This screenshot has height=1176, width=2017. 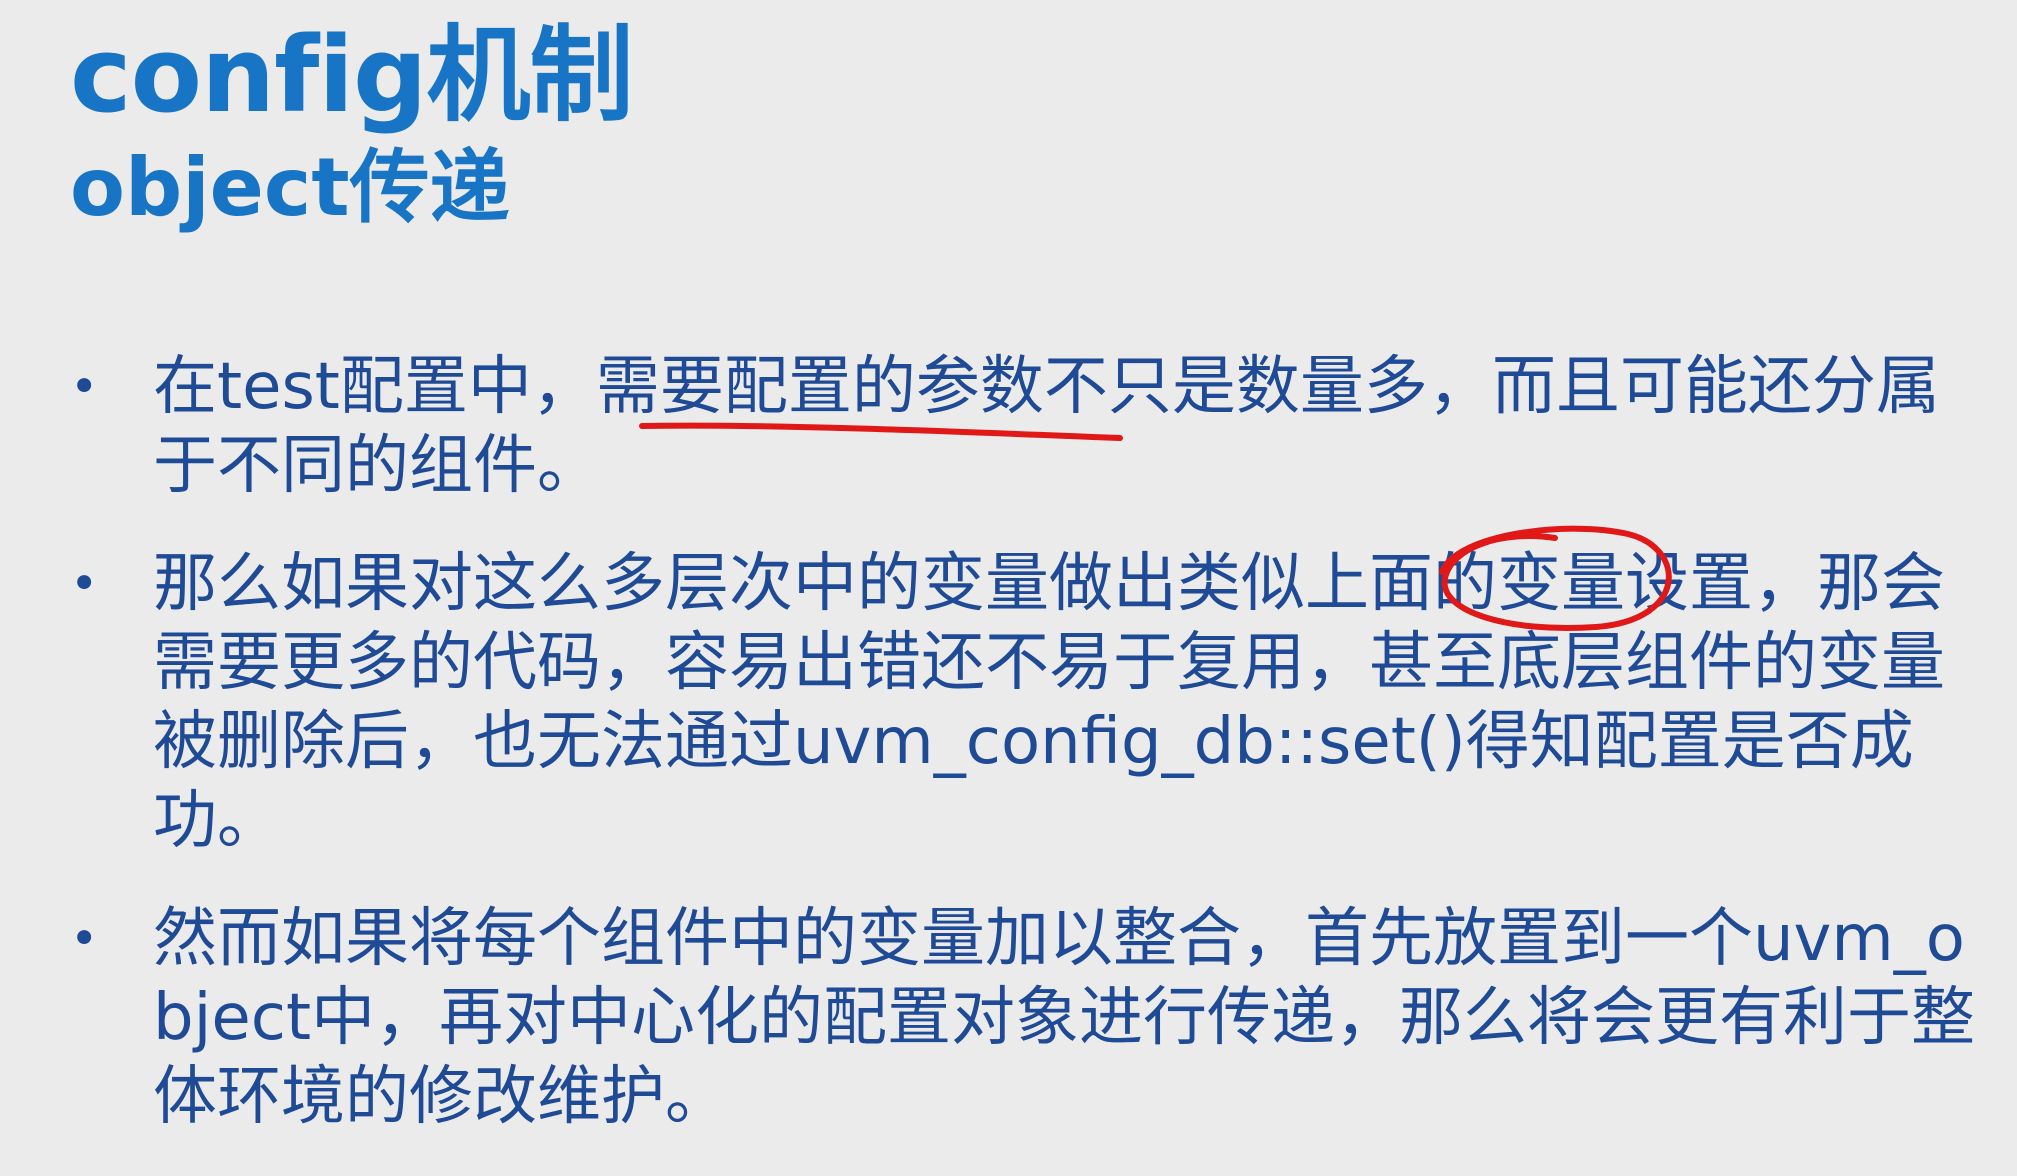 I want to click on bullet-text: 在test配置中，需要配置的参数不只是数量多，而且可能还分属于不同的组件。, so click(x=1046, y=426).